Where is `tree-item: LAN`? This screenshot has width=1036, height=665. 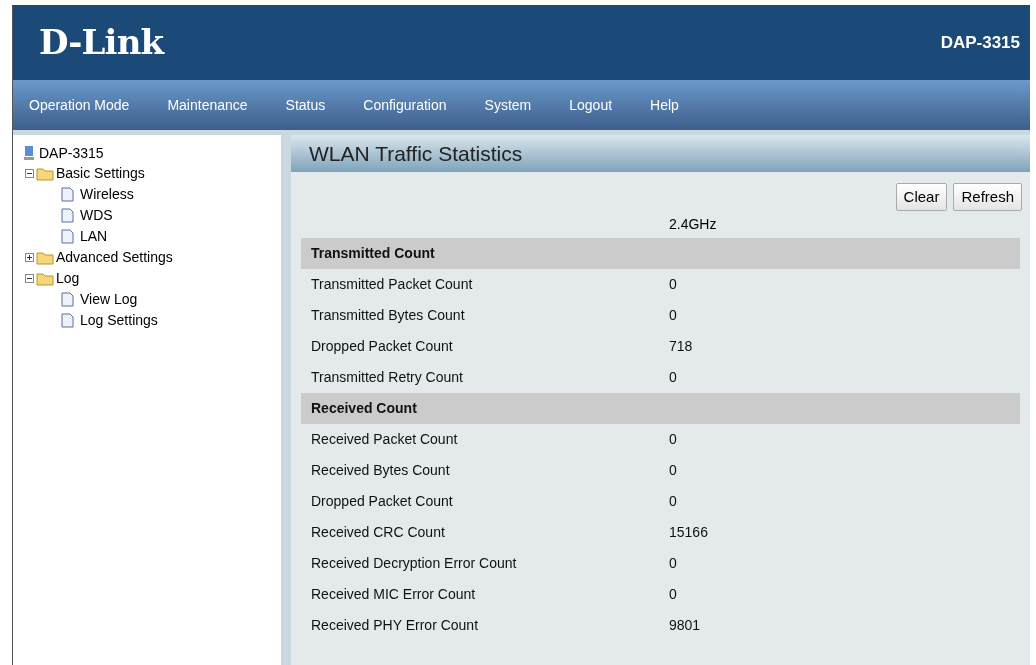
tree-item: LAN is located at coordinates (94, 236).